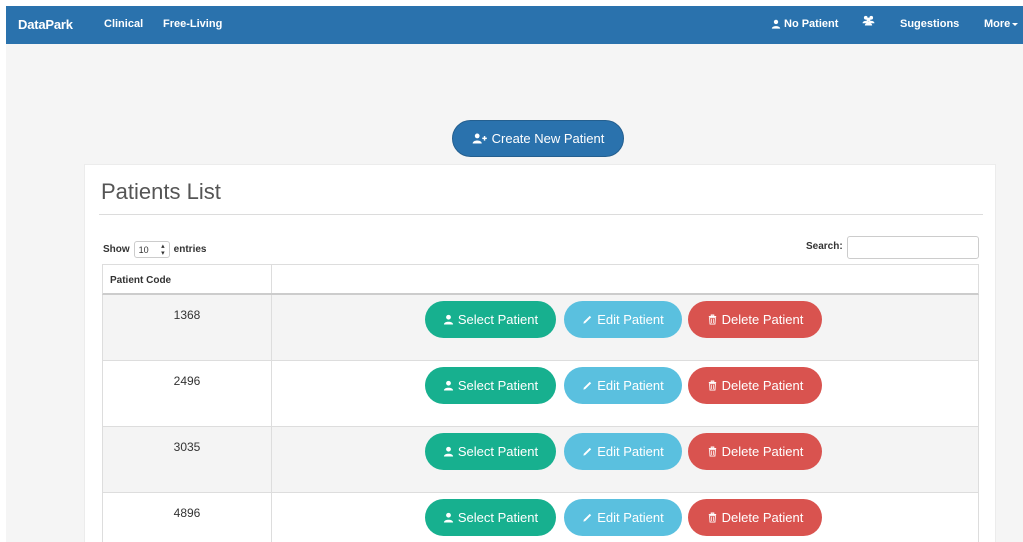 This screenshot has height=542, width=1023. Describe the element at coordinates (161, 191) in the screenshot. I see `page-title: Patients List` at that location.